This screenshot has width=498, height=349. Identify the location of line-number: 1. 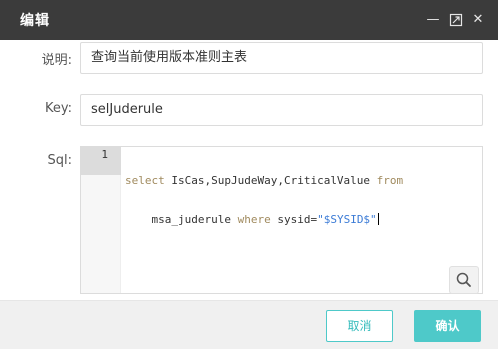
(104, 154).